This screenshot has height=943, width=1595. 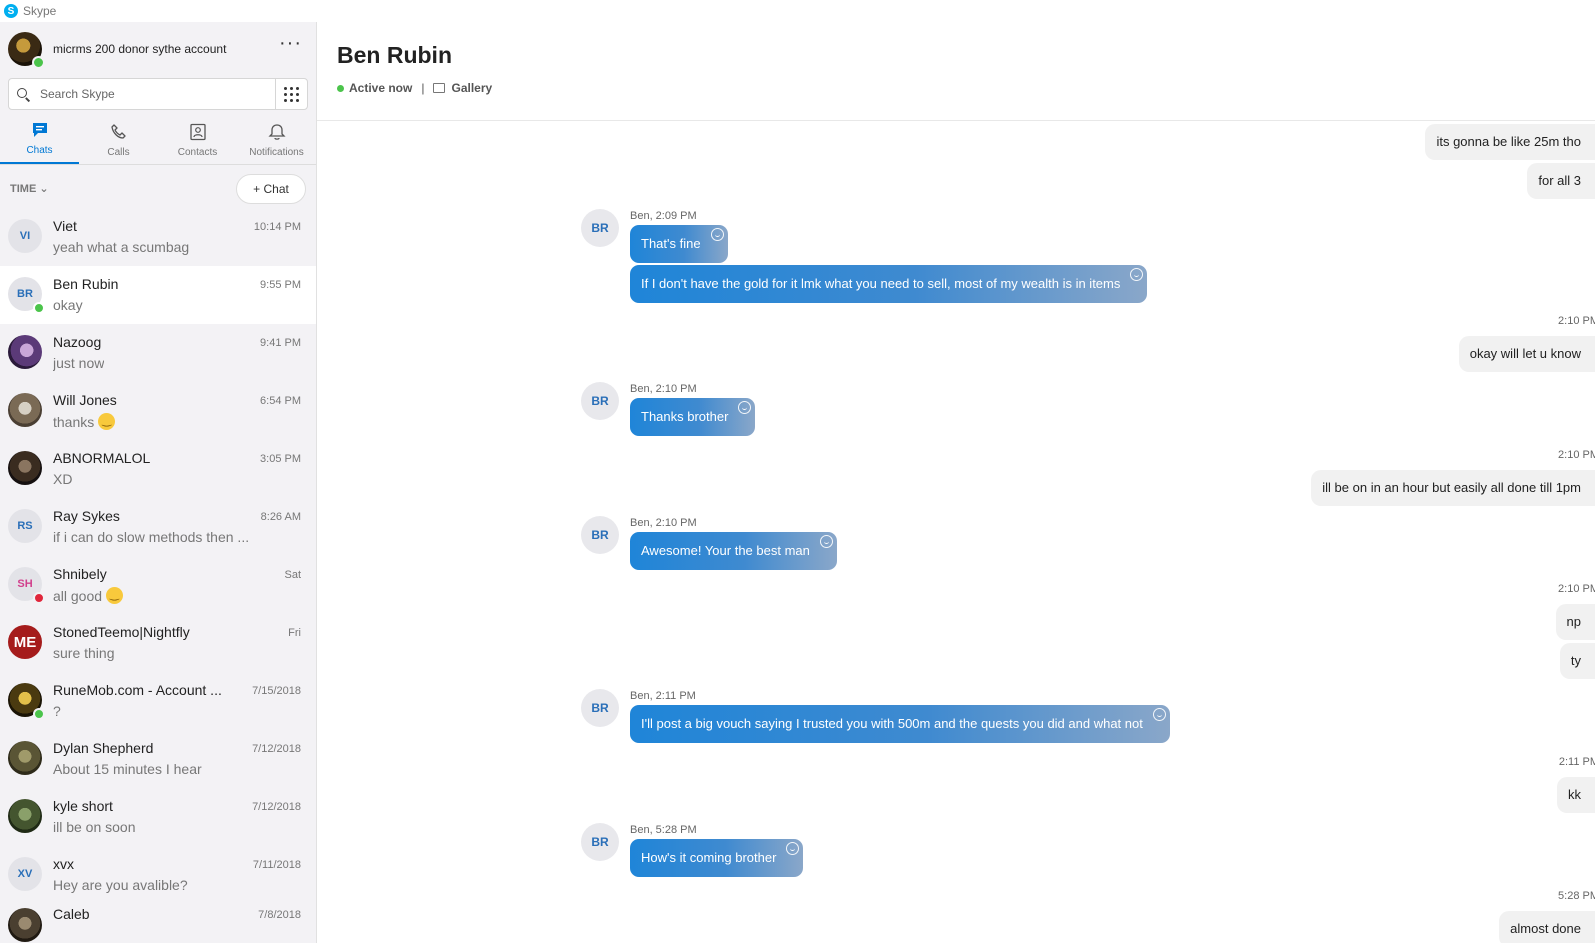 What do you see at coordinates (39, 130) in the screenshot?
I see `chat-bubble-icon` at bounding box center [39, 130].